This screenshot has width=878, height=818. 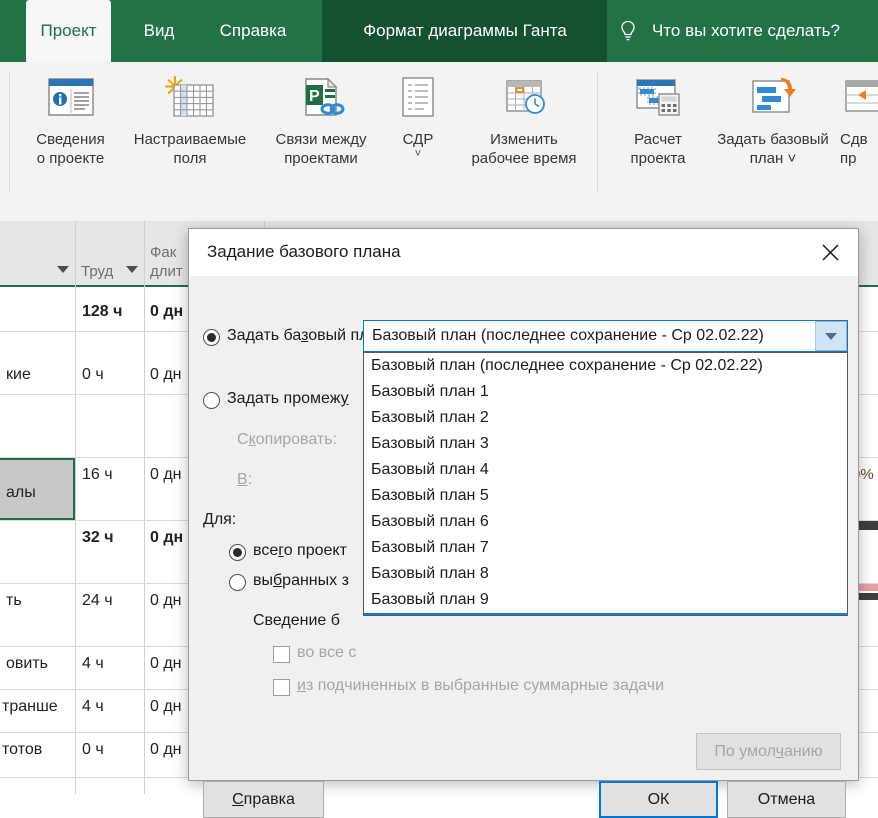 What do you see at coordinates (27, 664) in the screenshot?
I see `cell-task-name: овить` at bounding box center [27, 664].